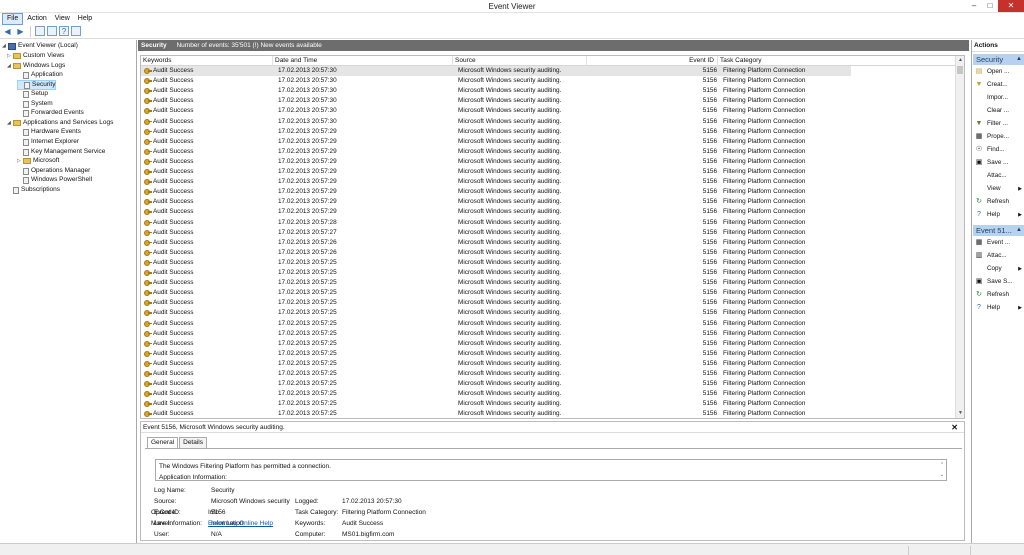 The height and width of the screenshot is (555, 1024). I want to click on close-window-icon: ✕, so click(1011, 6).